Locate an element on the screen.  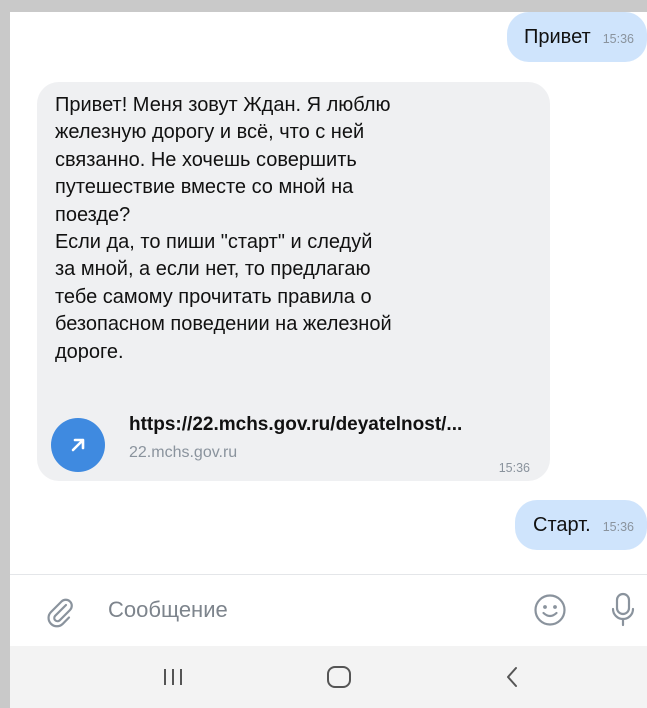
arrow-up-right-icon is located at coordinates (78, 445).